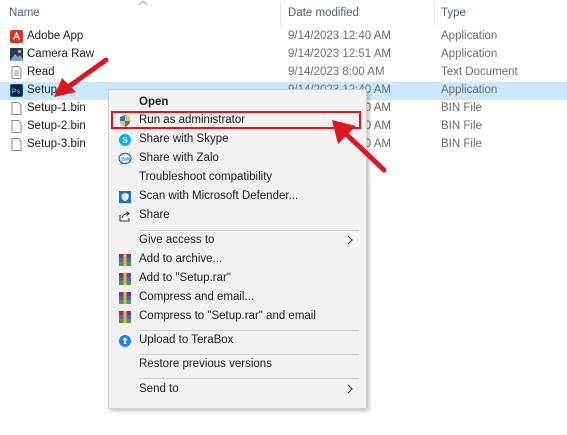 The width and height of the screenshot is (567, 435). I want to click on file-name: Setup-1.bin, so click(56, 108).